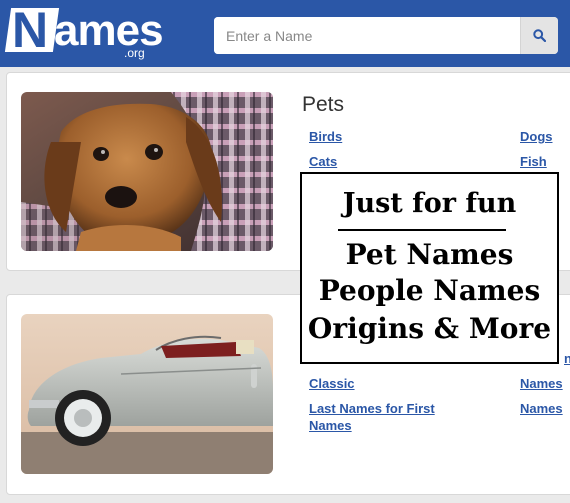 This screenshot has height=503, width=570. I want to click on puppy-image, so click(147, 171).